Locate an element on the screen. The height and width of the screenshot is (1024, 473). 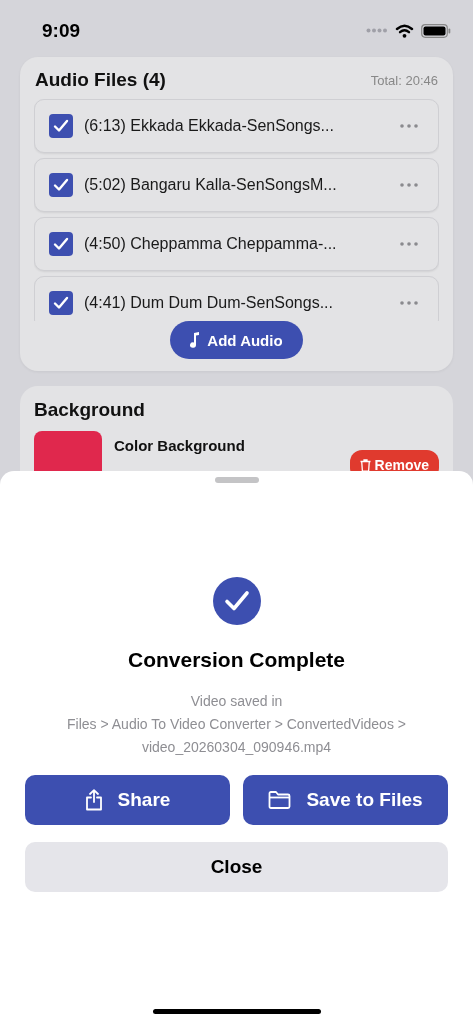
share-icon is located at coordinates (93, 800).